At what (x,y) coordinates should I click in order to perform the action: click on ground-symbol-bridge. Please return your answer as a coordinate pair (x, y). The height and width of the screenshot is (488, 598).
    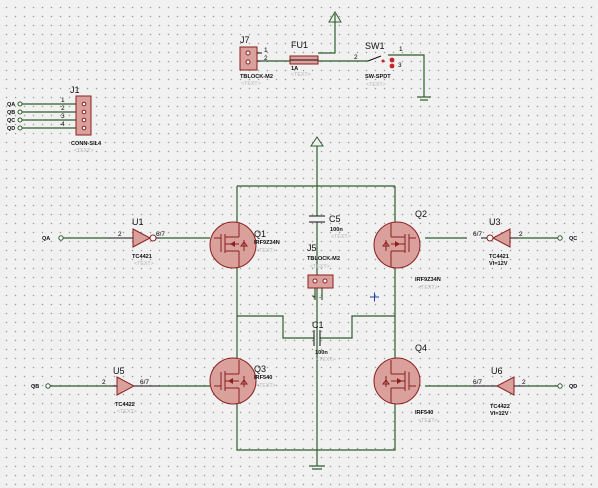
    Looking at the image, I should click on (317, 467).